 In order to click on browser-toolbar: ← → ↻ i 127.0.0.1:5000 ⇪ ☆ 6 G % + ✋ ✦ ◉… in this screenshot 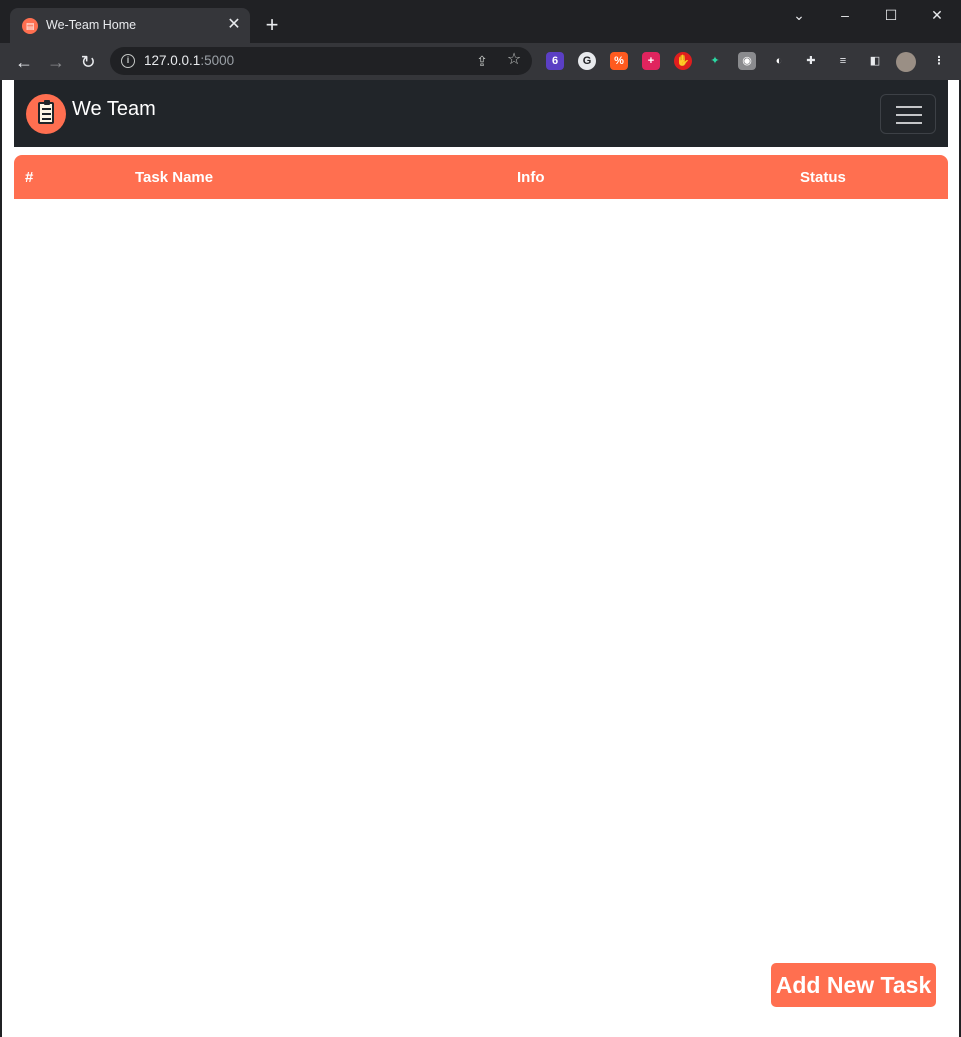, I will do `click(480, 61)`.